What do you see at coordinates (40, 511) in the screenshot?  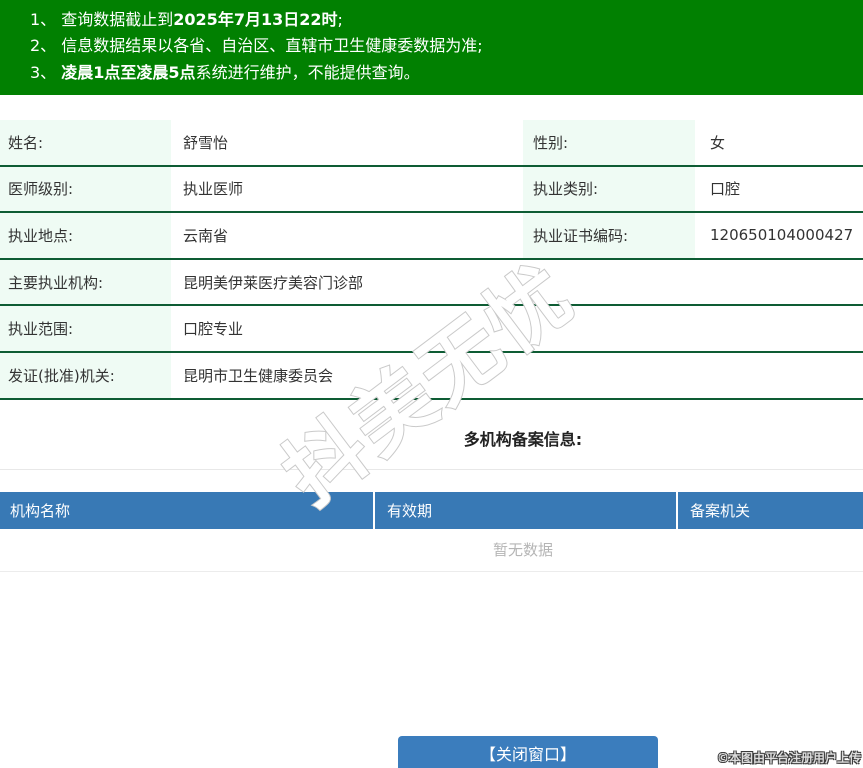 I see `column-header-institution-name: 机构名称` at bounding box center [40, 511].